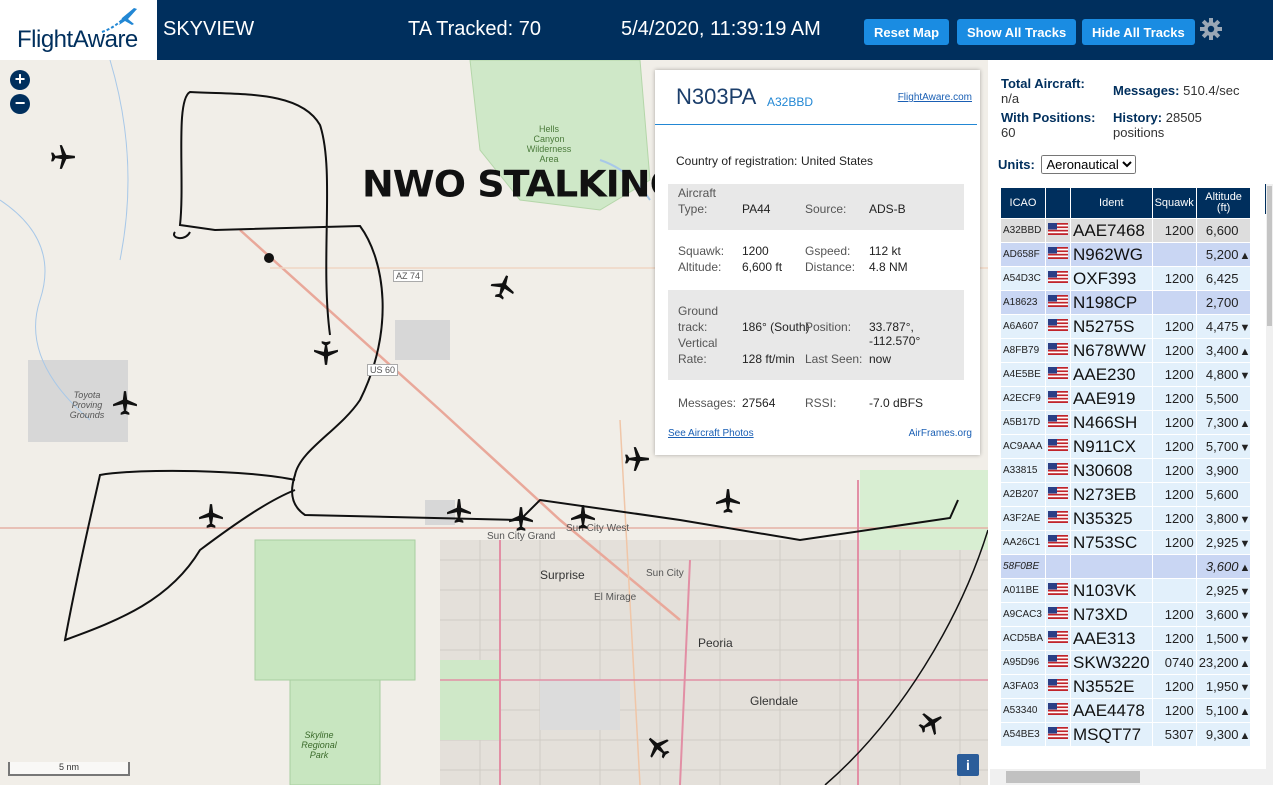  I want to click on airframes-link: AirFrames.org, so click(940, 433).